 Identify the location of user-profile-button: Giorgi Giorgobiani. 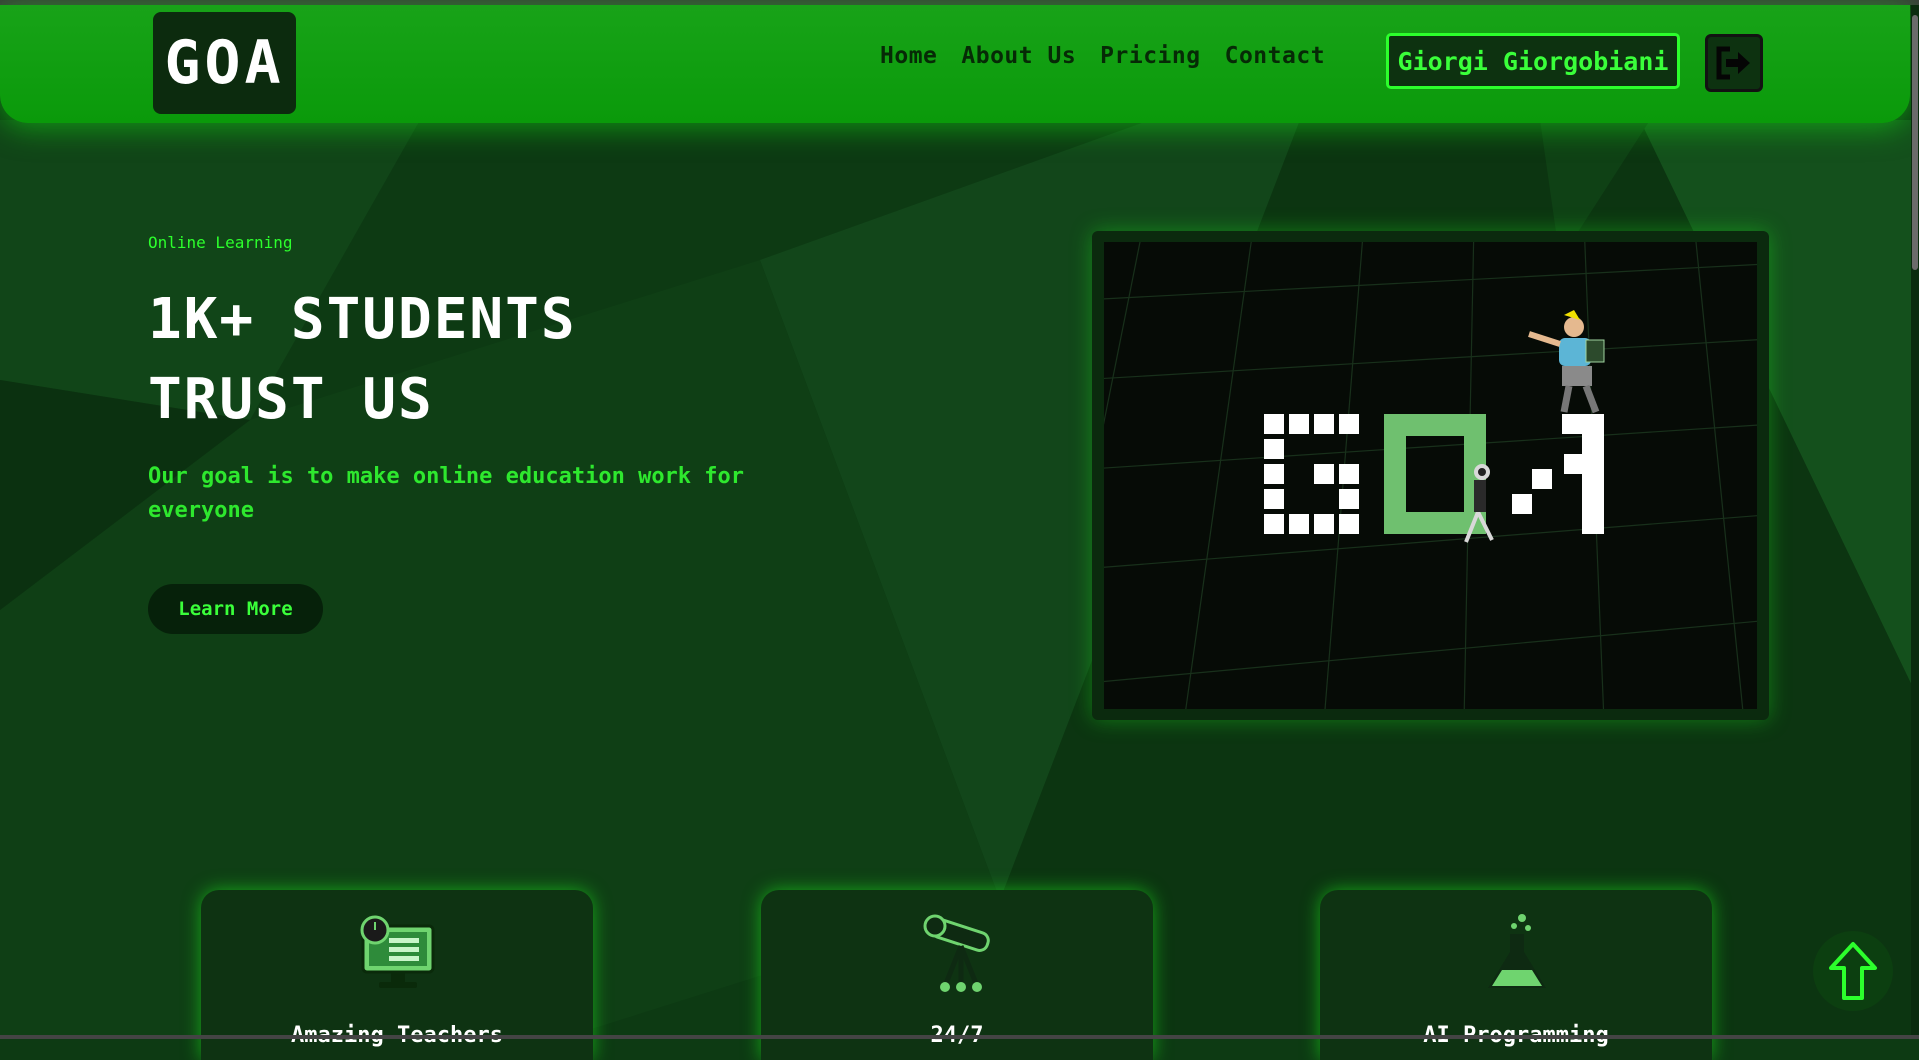
(1533, 61).